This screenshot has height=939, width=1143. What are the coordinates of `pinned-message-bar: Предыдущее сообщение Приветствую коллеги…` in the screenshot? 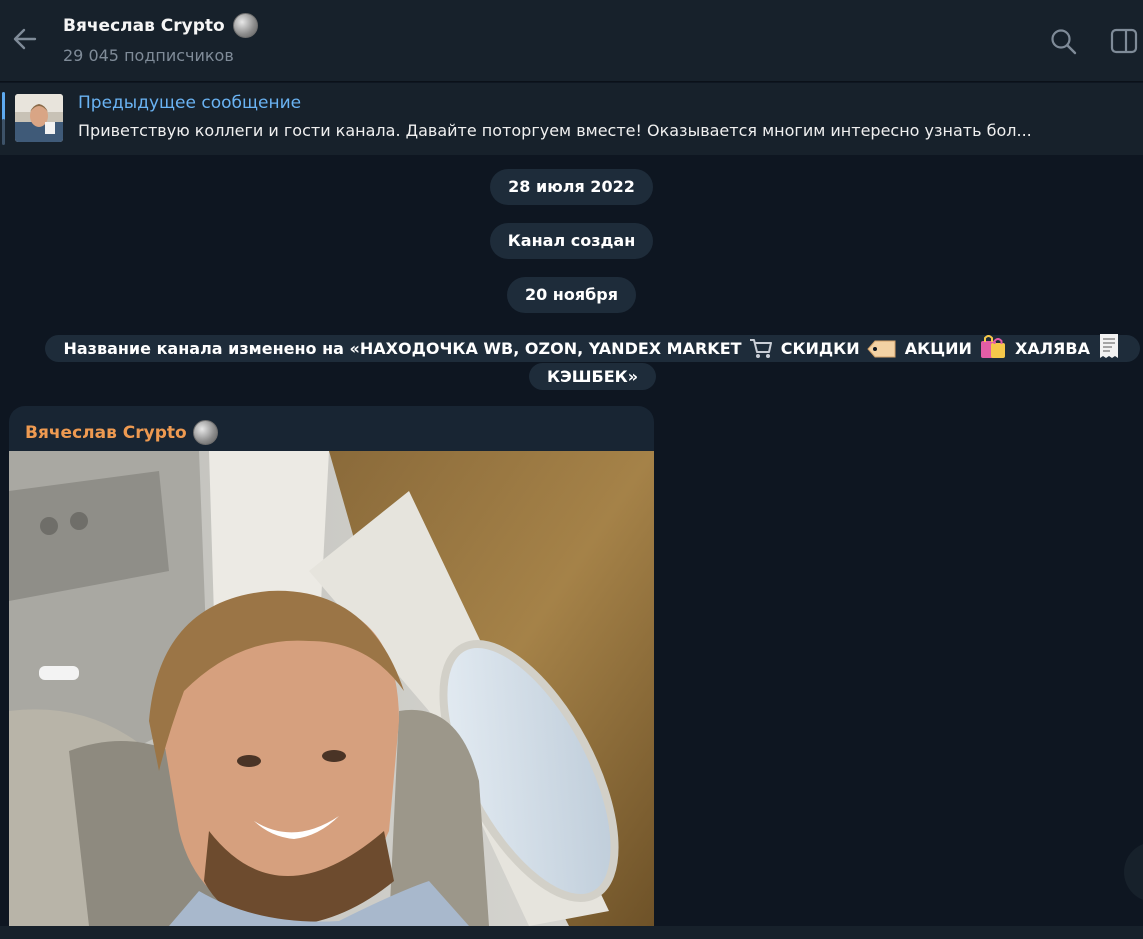 It's located at (571, 119).